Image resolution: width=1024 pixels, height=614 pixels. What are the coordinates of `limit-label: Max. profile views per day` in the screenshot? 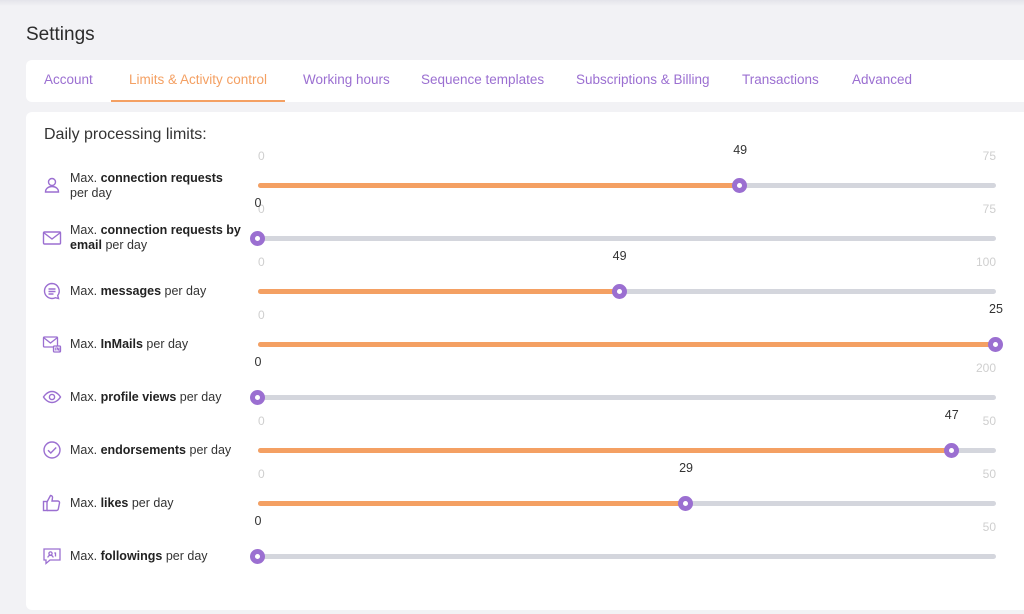 It's located at (146, 397).